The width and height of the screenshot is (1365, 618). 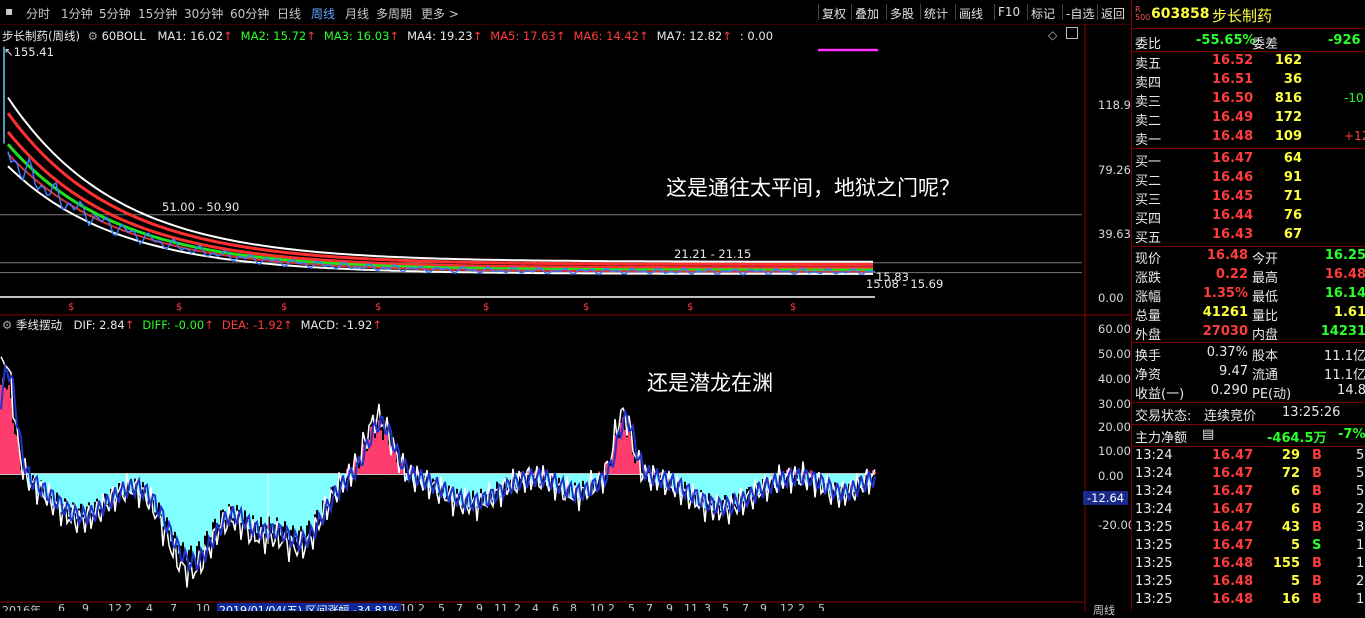 What do you see at coordinates (1317, 581) in the screenshot?
I see `tick-side: B` at bounding box center [1317, 581].